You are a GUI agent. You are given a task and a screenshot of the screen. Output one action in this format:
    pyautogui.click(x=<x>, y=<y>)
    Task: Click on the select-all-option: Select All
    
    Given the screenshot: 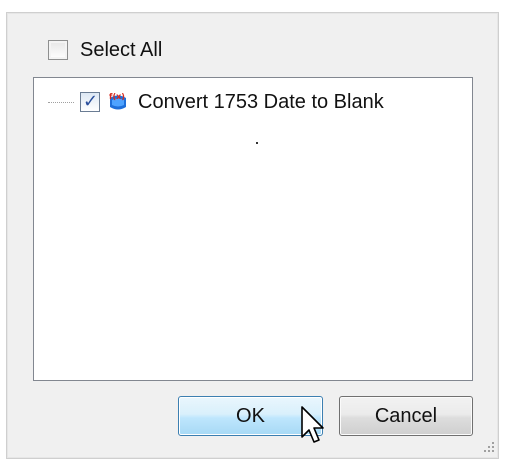 What is the action you would take?
    pyautogui.click(x=105, y=50)
    